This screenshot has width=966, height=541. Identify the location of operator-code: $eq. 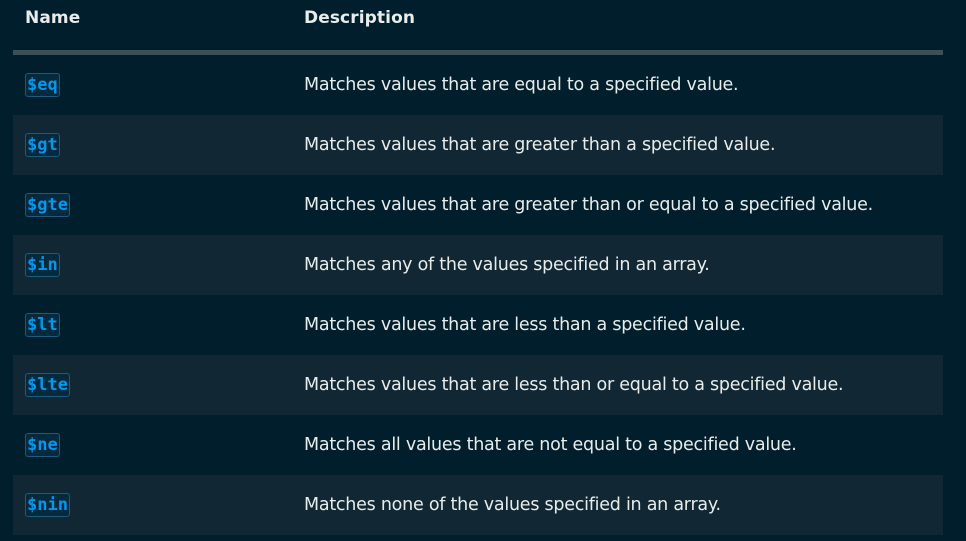
(42, 85).